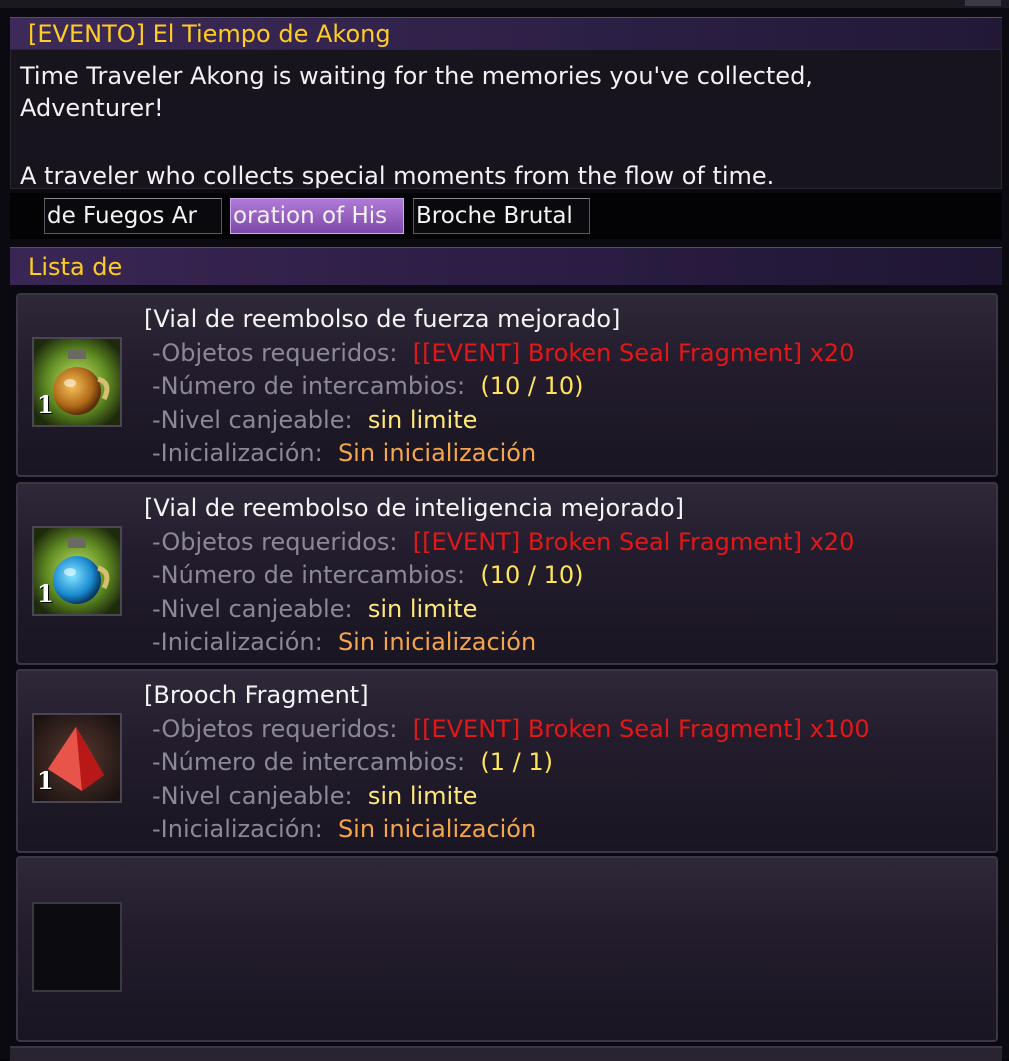 The image size is (1009, 1061). What do you see at coordinates (516, 762) in the screenshot?
I see `exchange-count-value: (1 / 1)` at bounding box center [516, 762].